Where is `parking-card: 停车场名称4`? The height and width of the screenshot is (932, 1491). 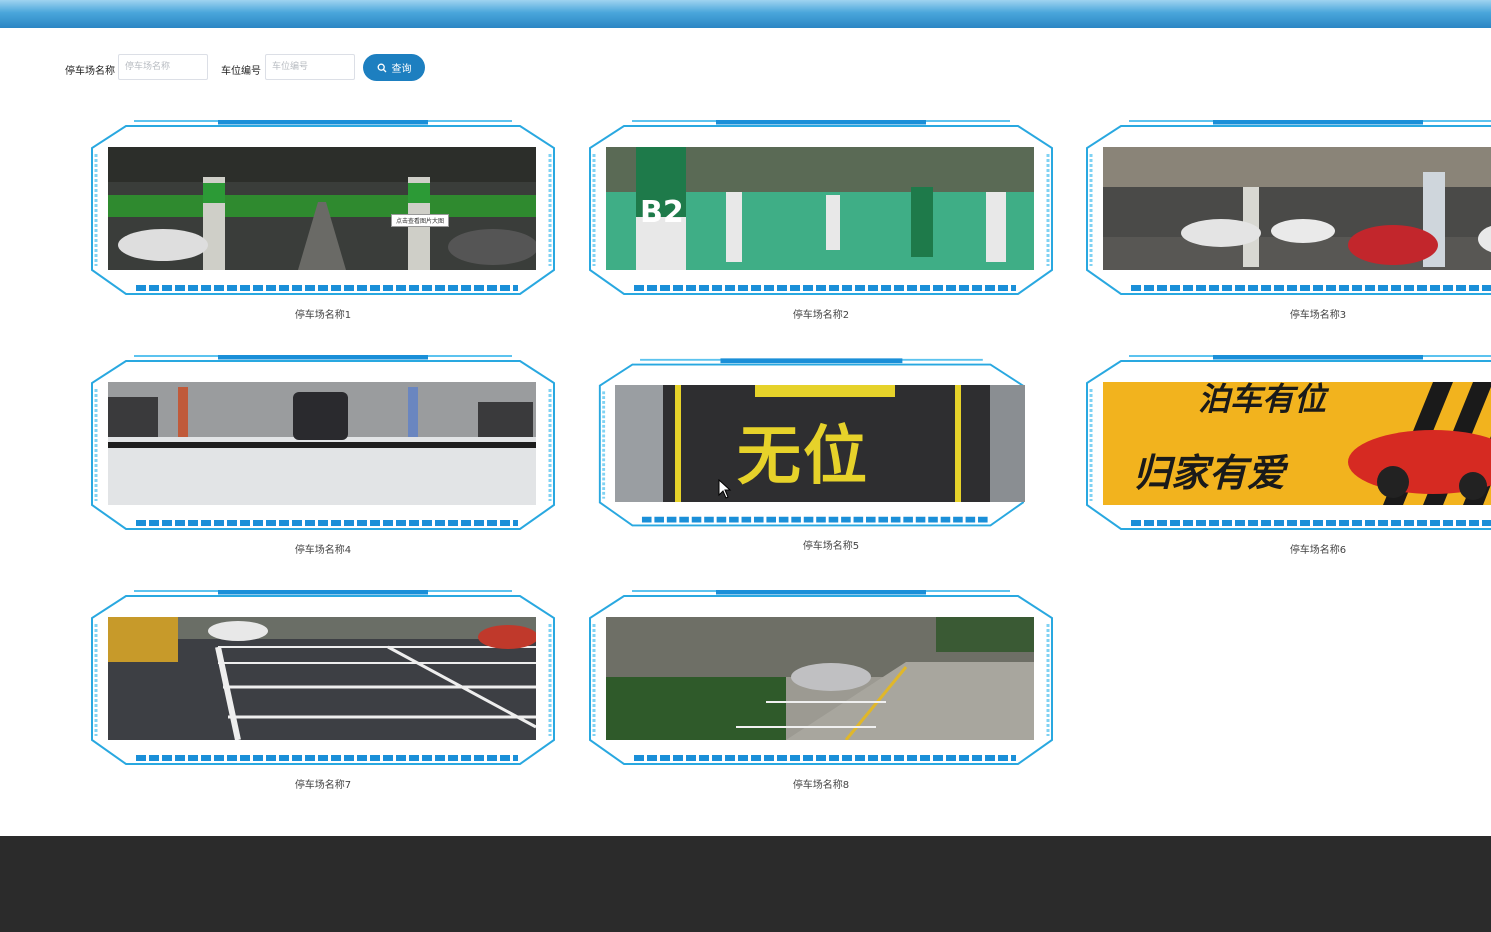 parking-card: 停车场名称4 is located at coordinates (323, 455).